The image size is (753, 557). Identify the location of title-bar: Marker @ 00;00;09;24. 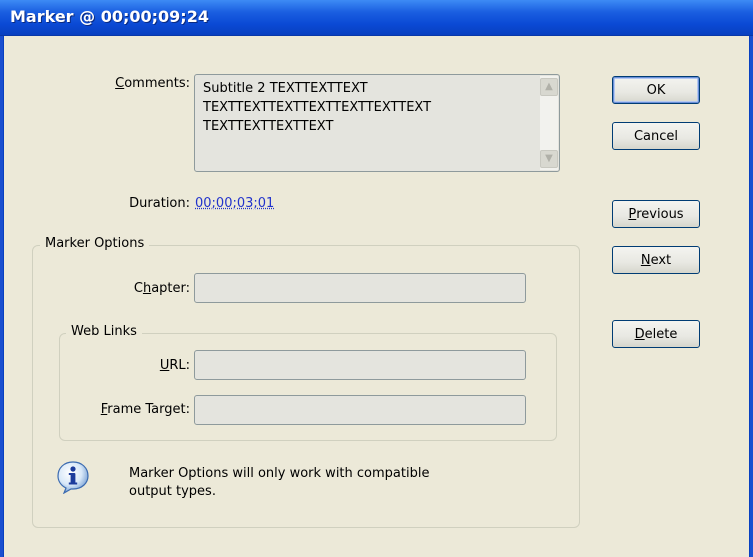
(376, 18).